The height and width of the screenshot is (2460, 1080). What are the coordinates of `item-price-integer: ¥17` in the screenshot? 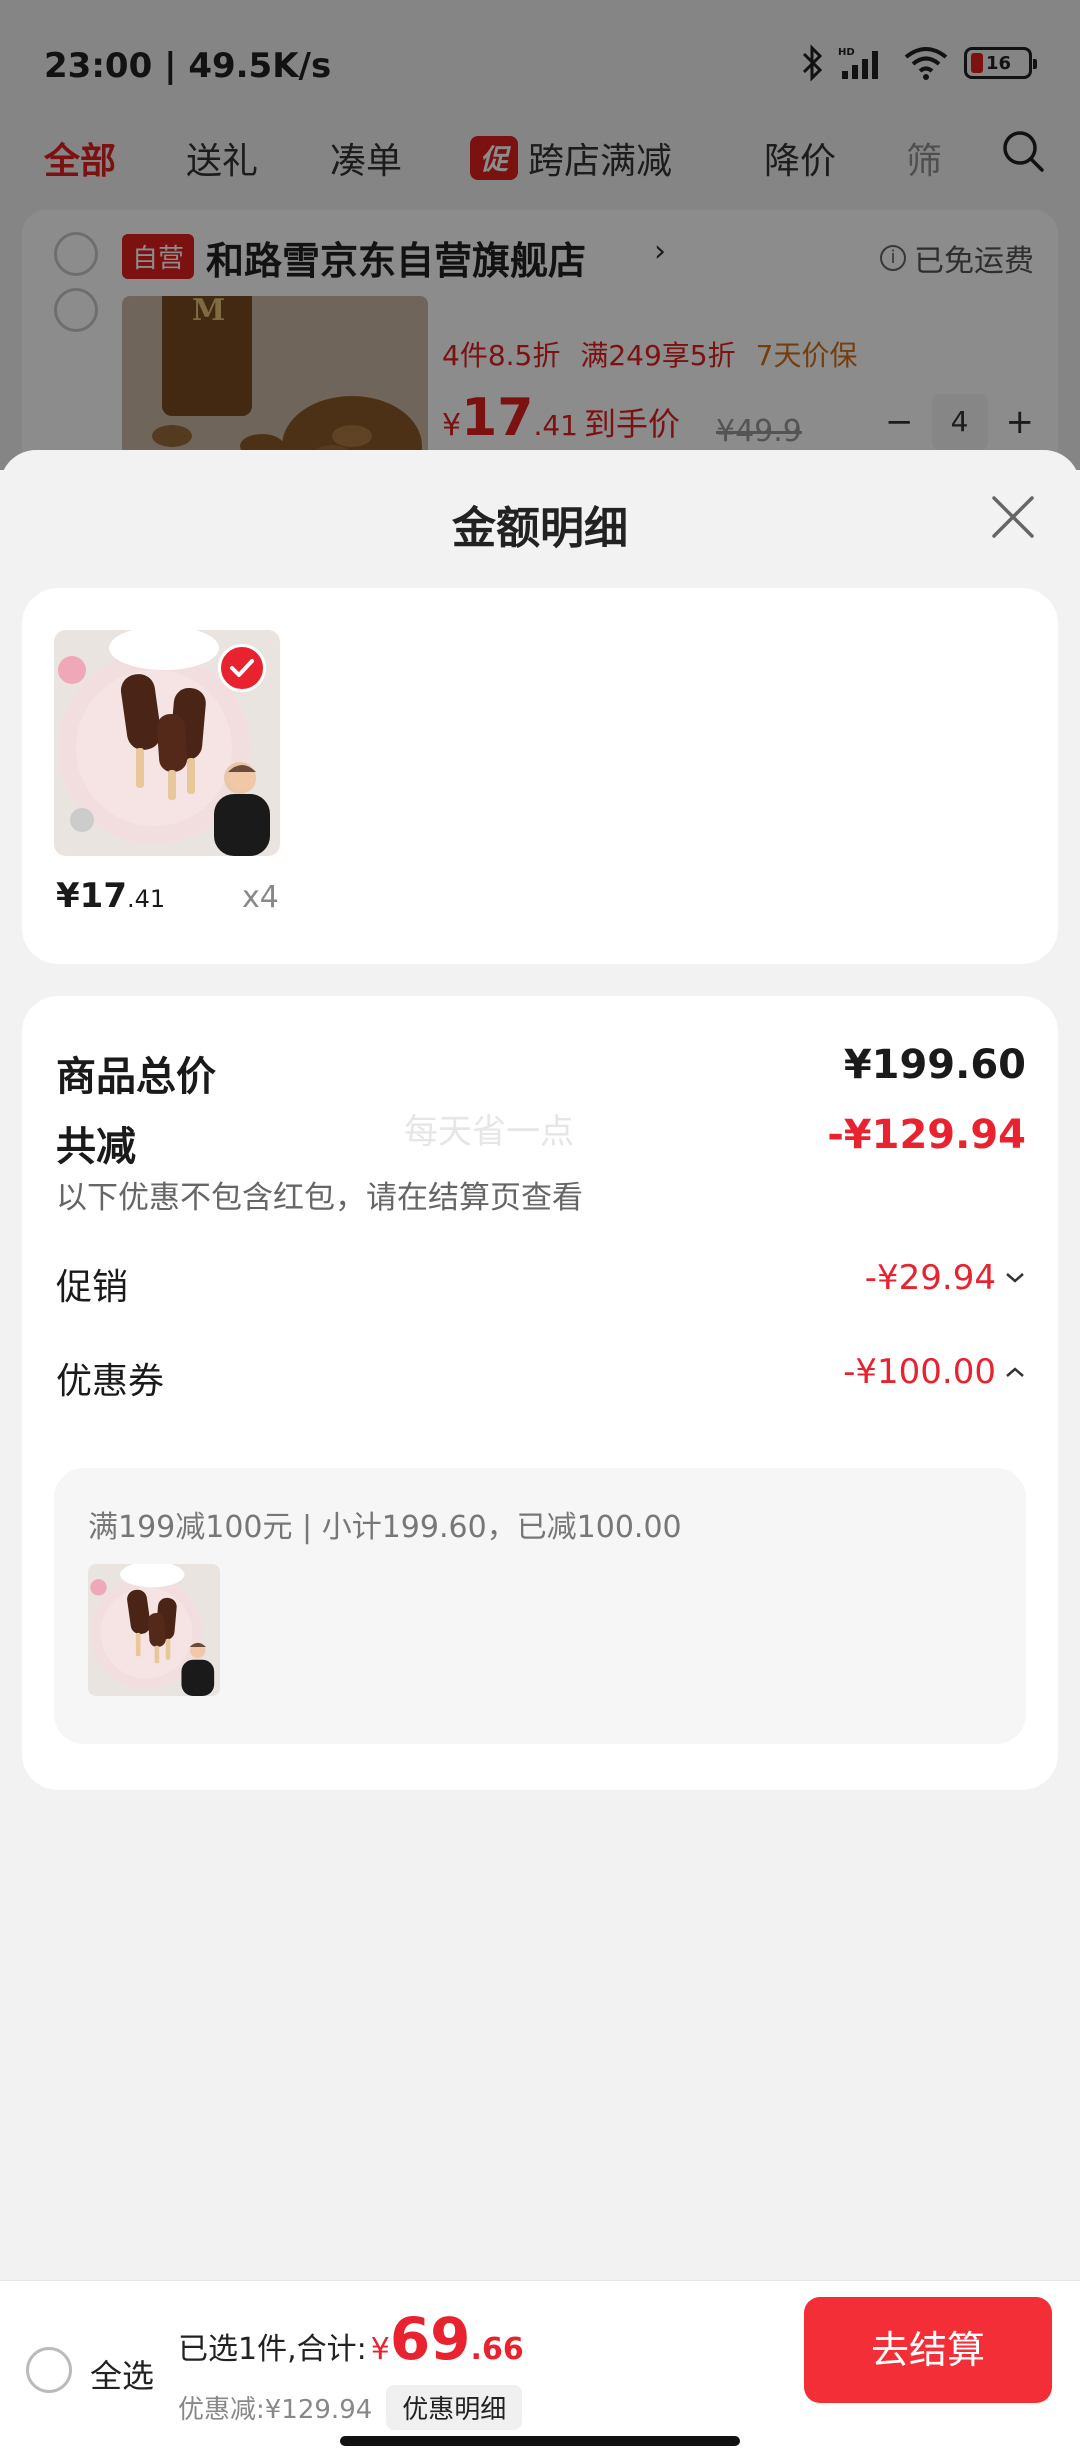 It's located at (91, 896).